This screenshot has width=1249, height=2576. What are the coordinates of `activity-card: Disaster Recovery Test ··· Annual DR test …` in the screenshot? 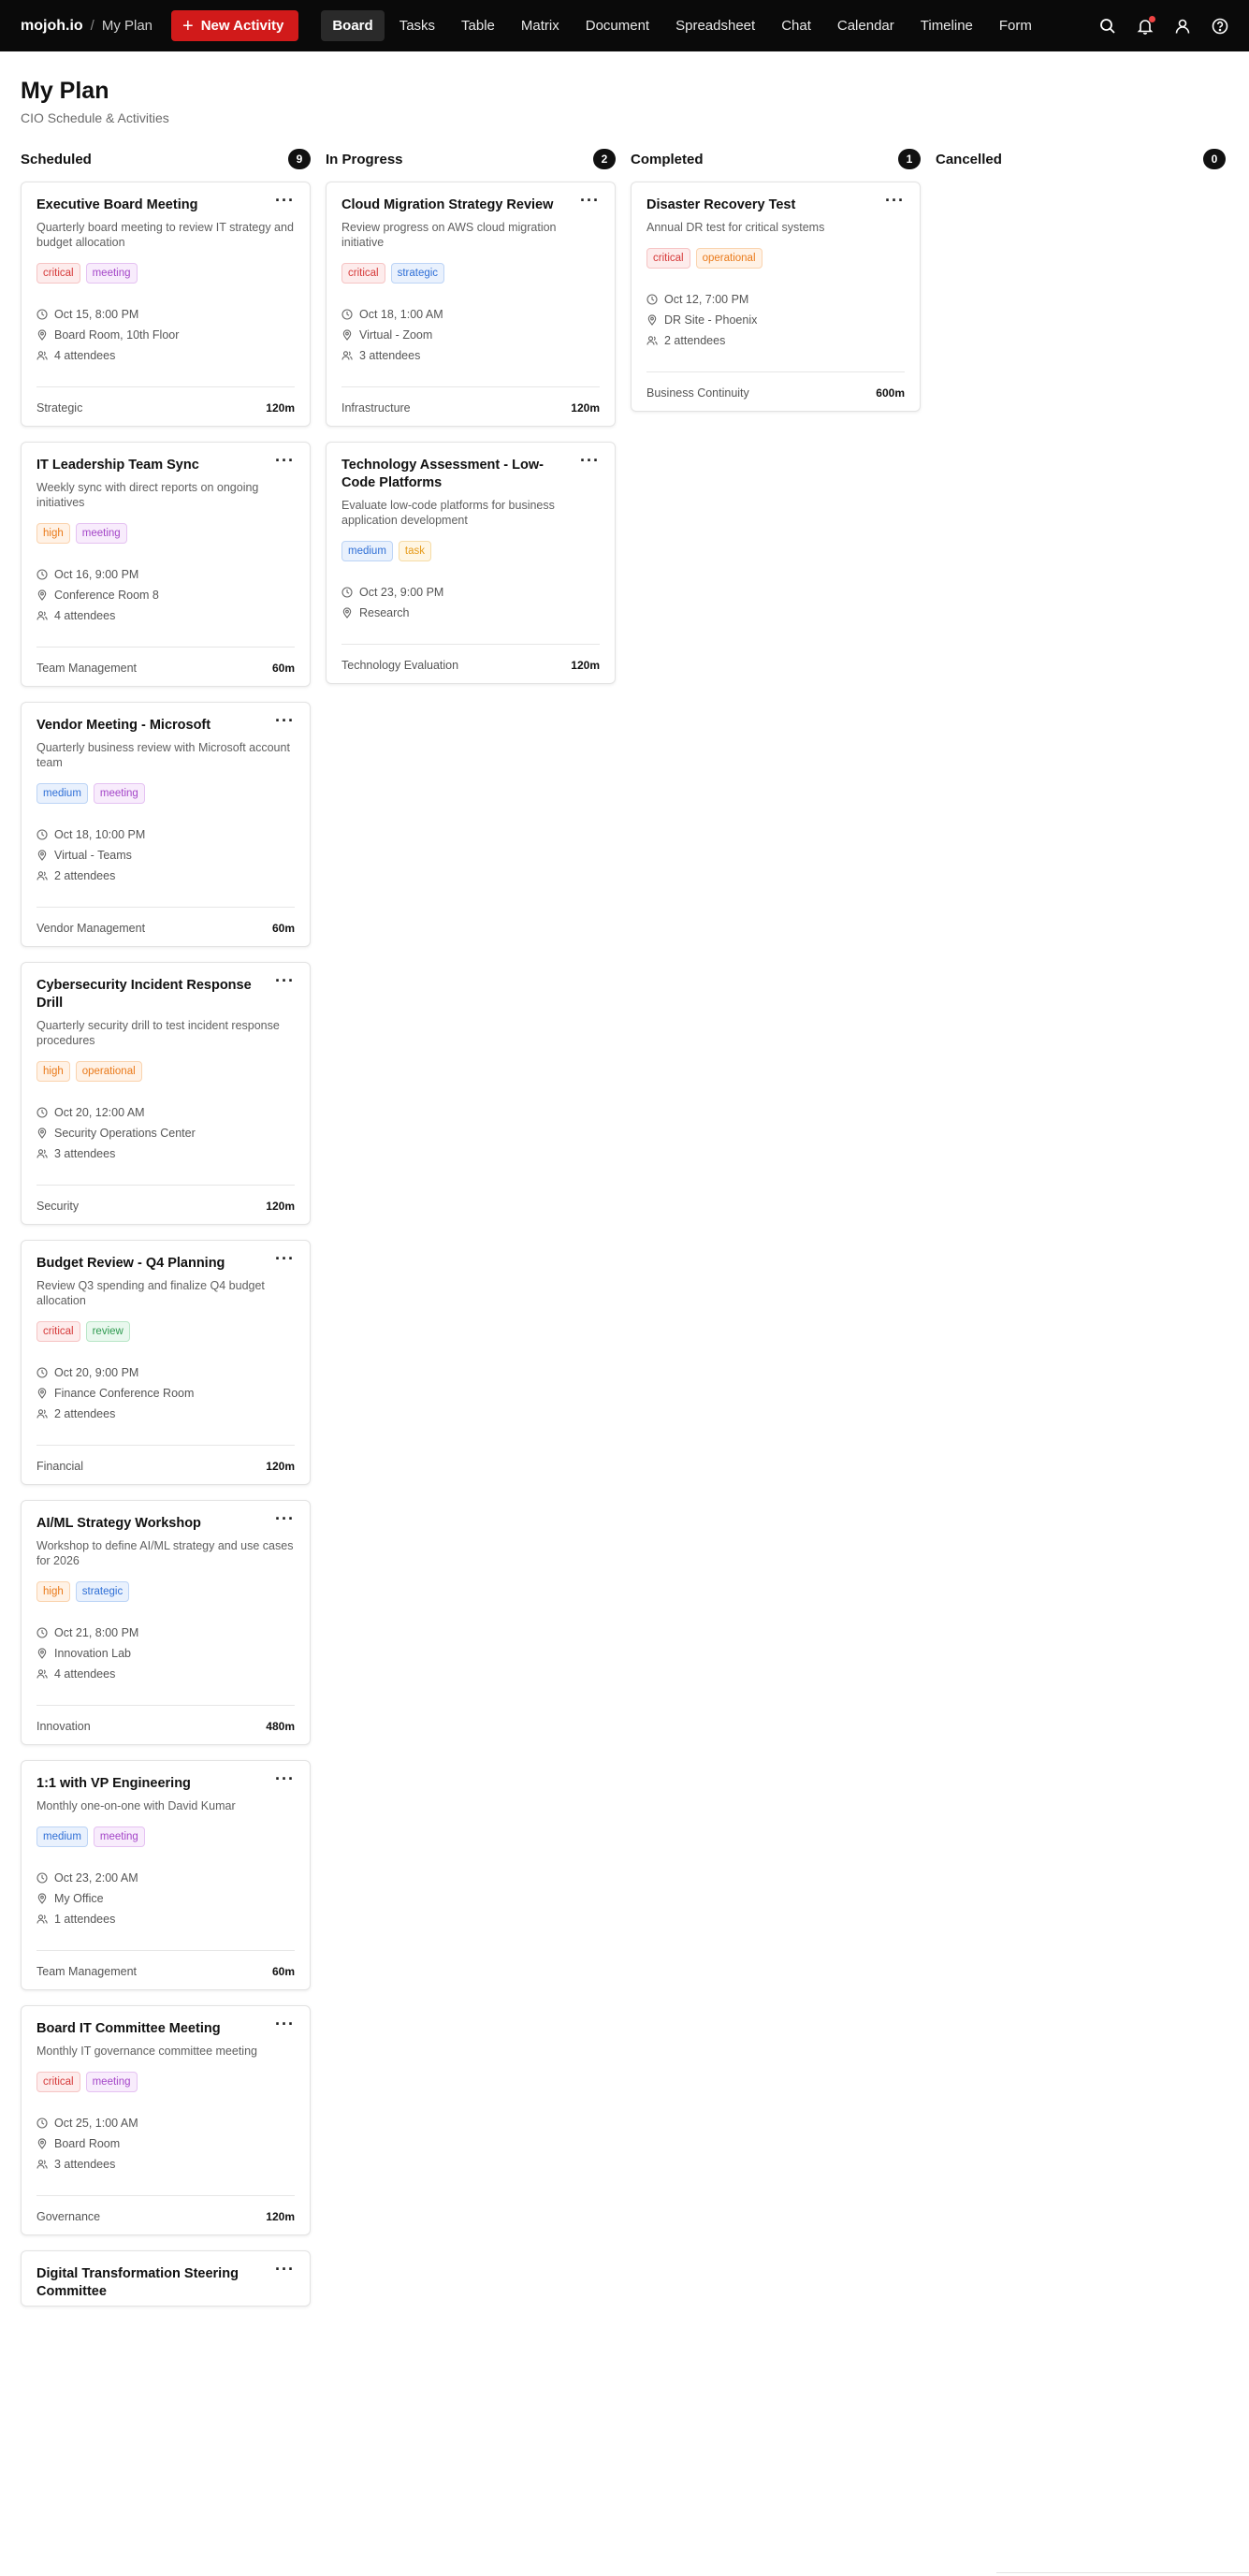 It's located at (776, 297).